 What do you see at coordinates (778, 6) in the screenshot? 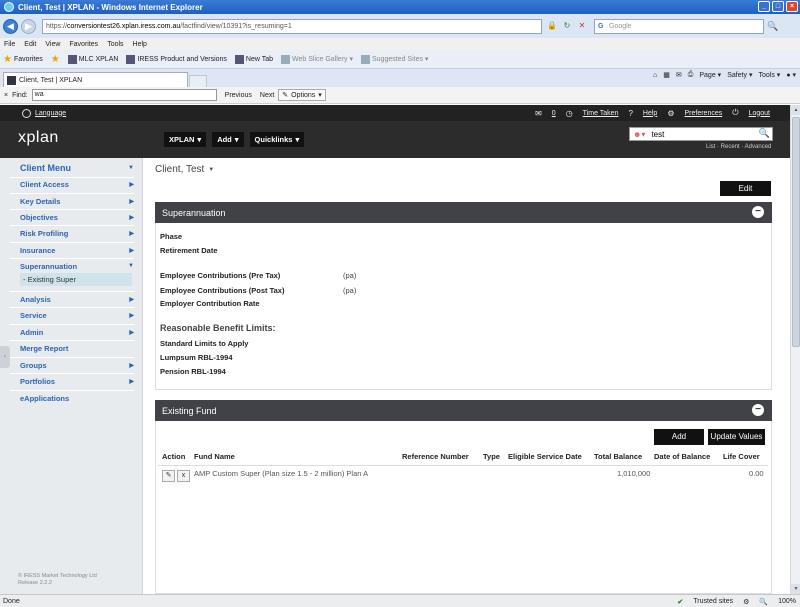
I see `maximize-button: □` at bounding box center [778, 6].